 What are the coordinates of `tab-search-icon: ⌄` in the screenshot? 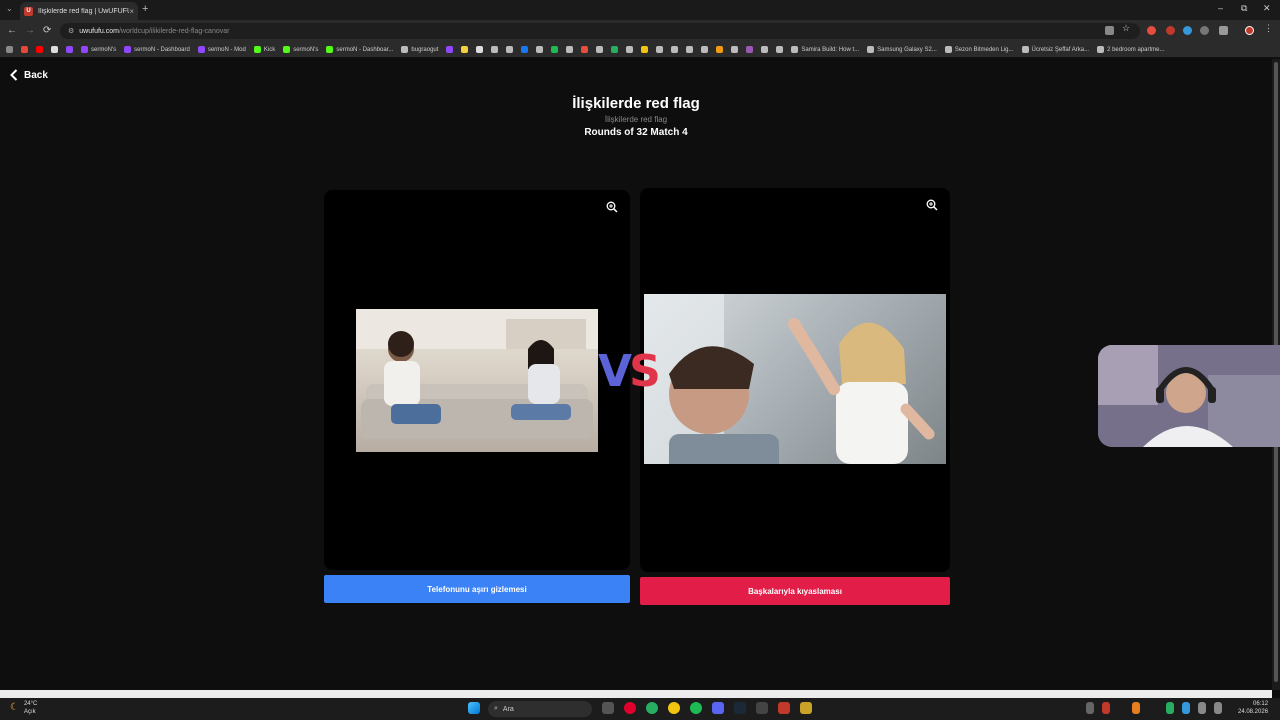 It's located at (9, 8).